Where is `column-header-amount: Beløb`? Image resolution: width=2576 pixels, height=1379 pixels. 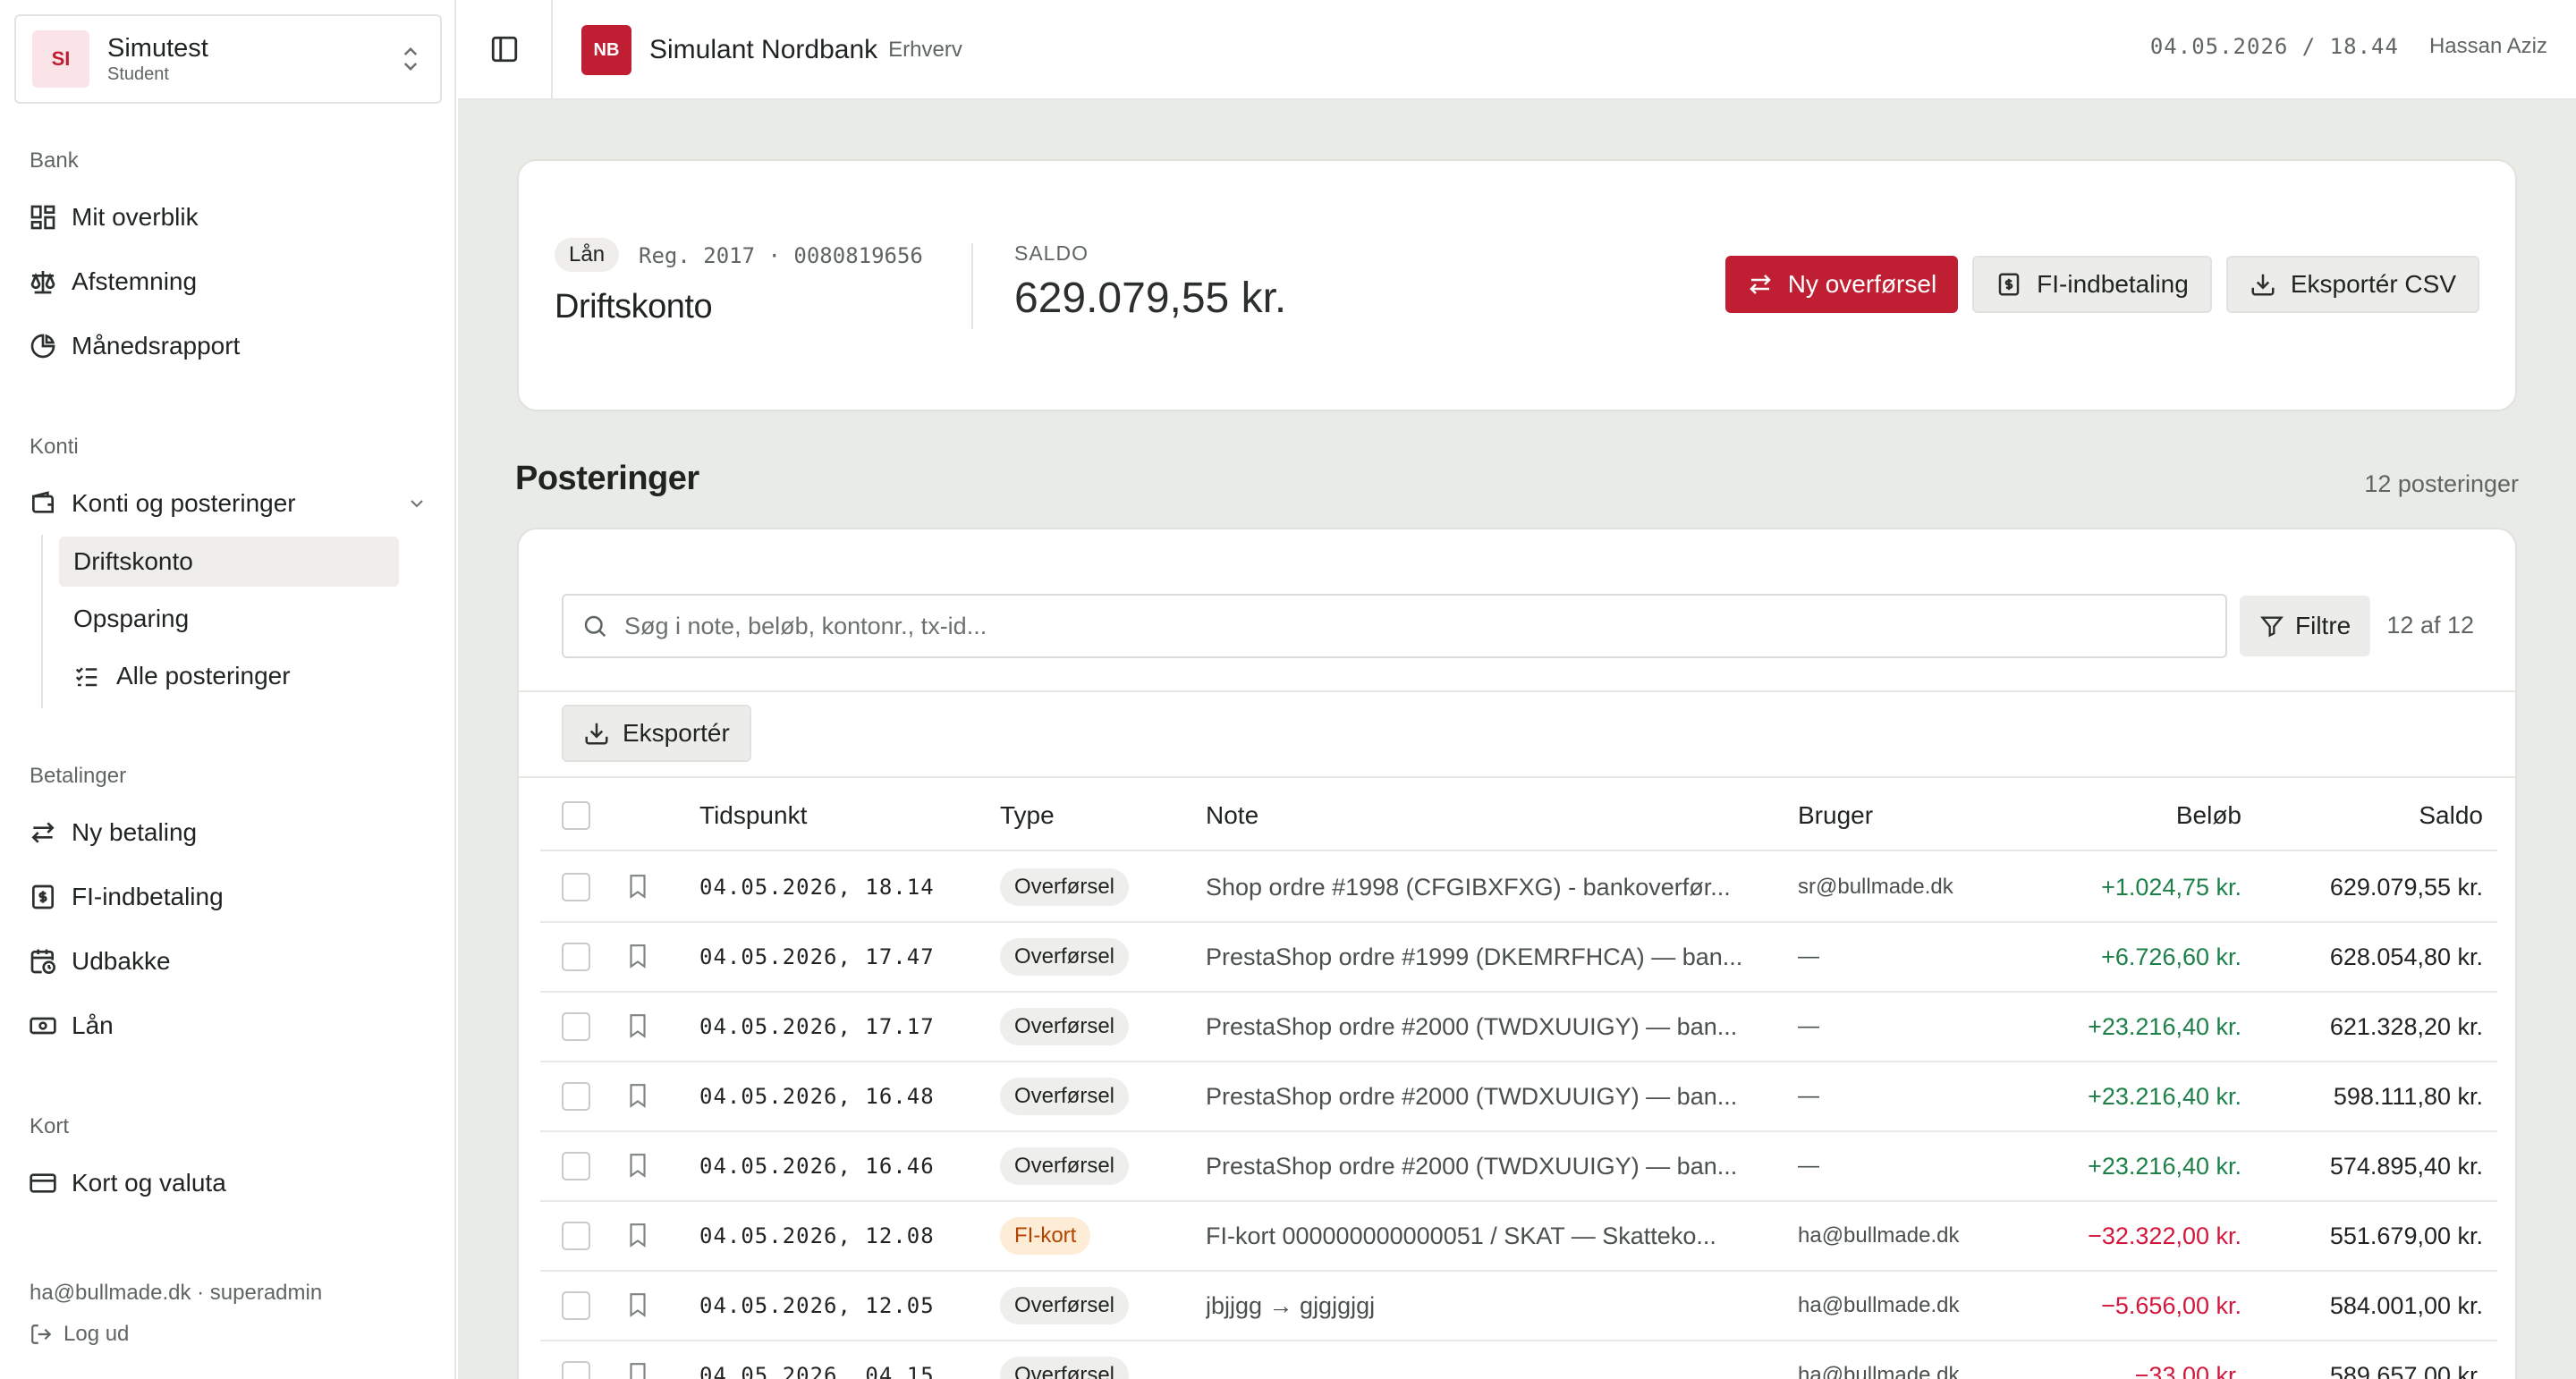 column-header-amount: Beløb is located at coordinates (2208, 815).